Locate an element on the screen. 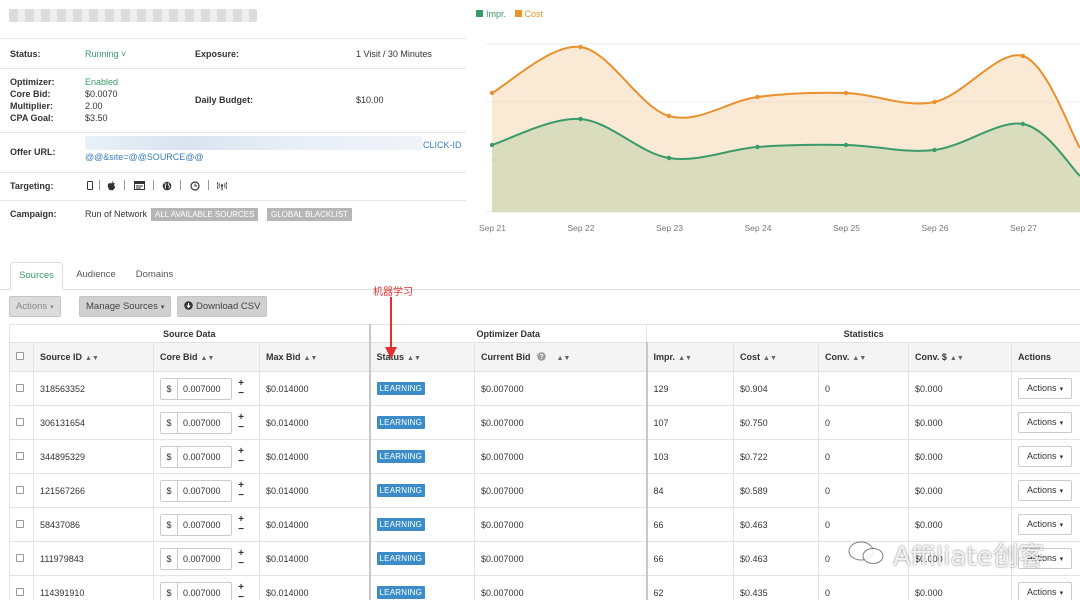  campaign-title-blurred is located at coordinates (133, 15).